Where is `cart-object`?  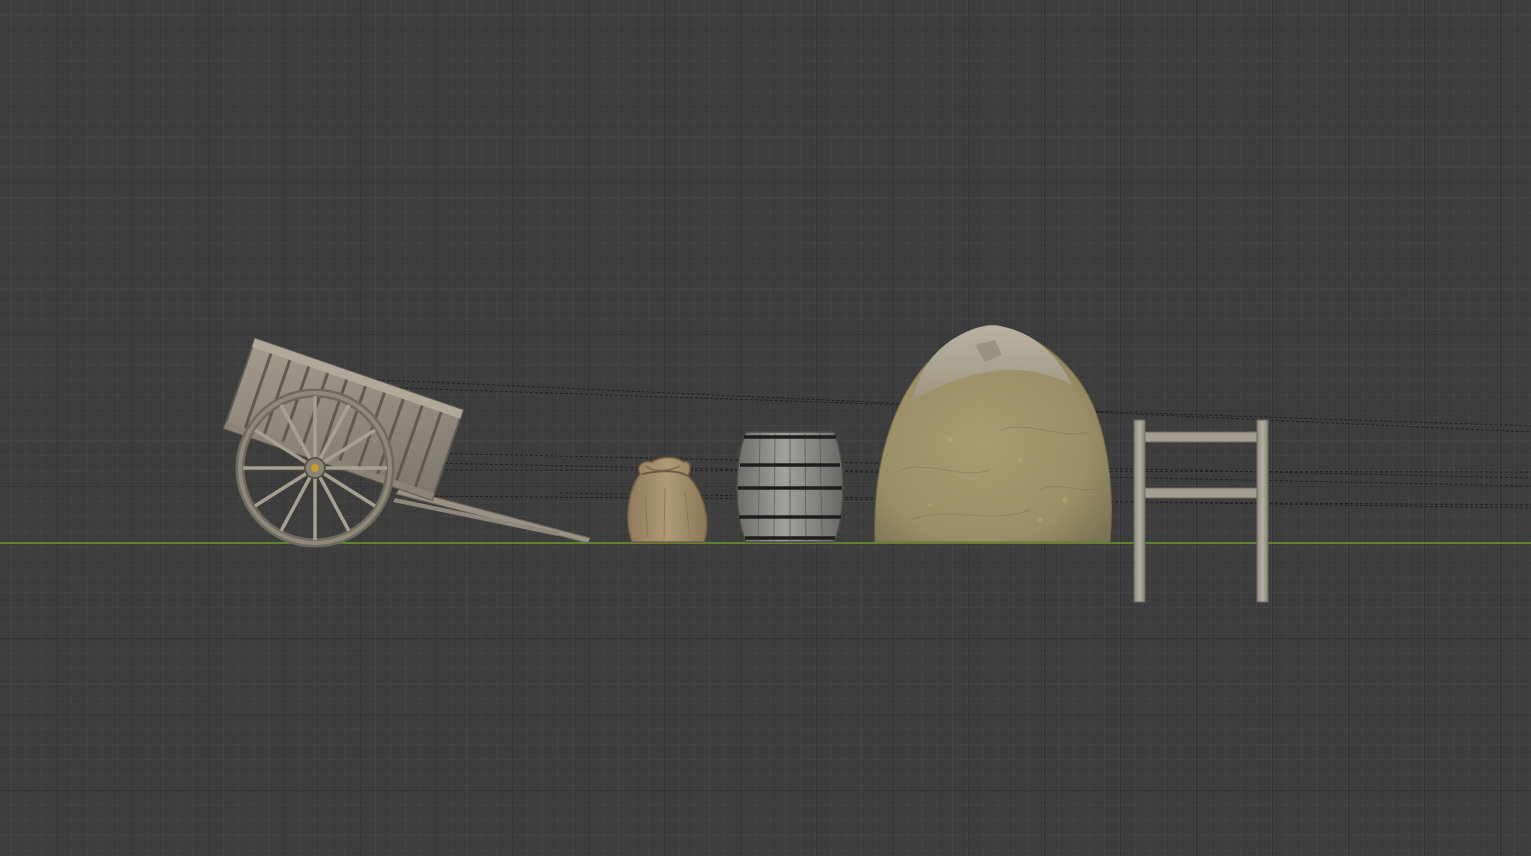
cart-object is located at coordinates (406, 442).